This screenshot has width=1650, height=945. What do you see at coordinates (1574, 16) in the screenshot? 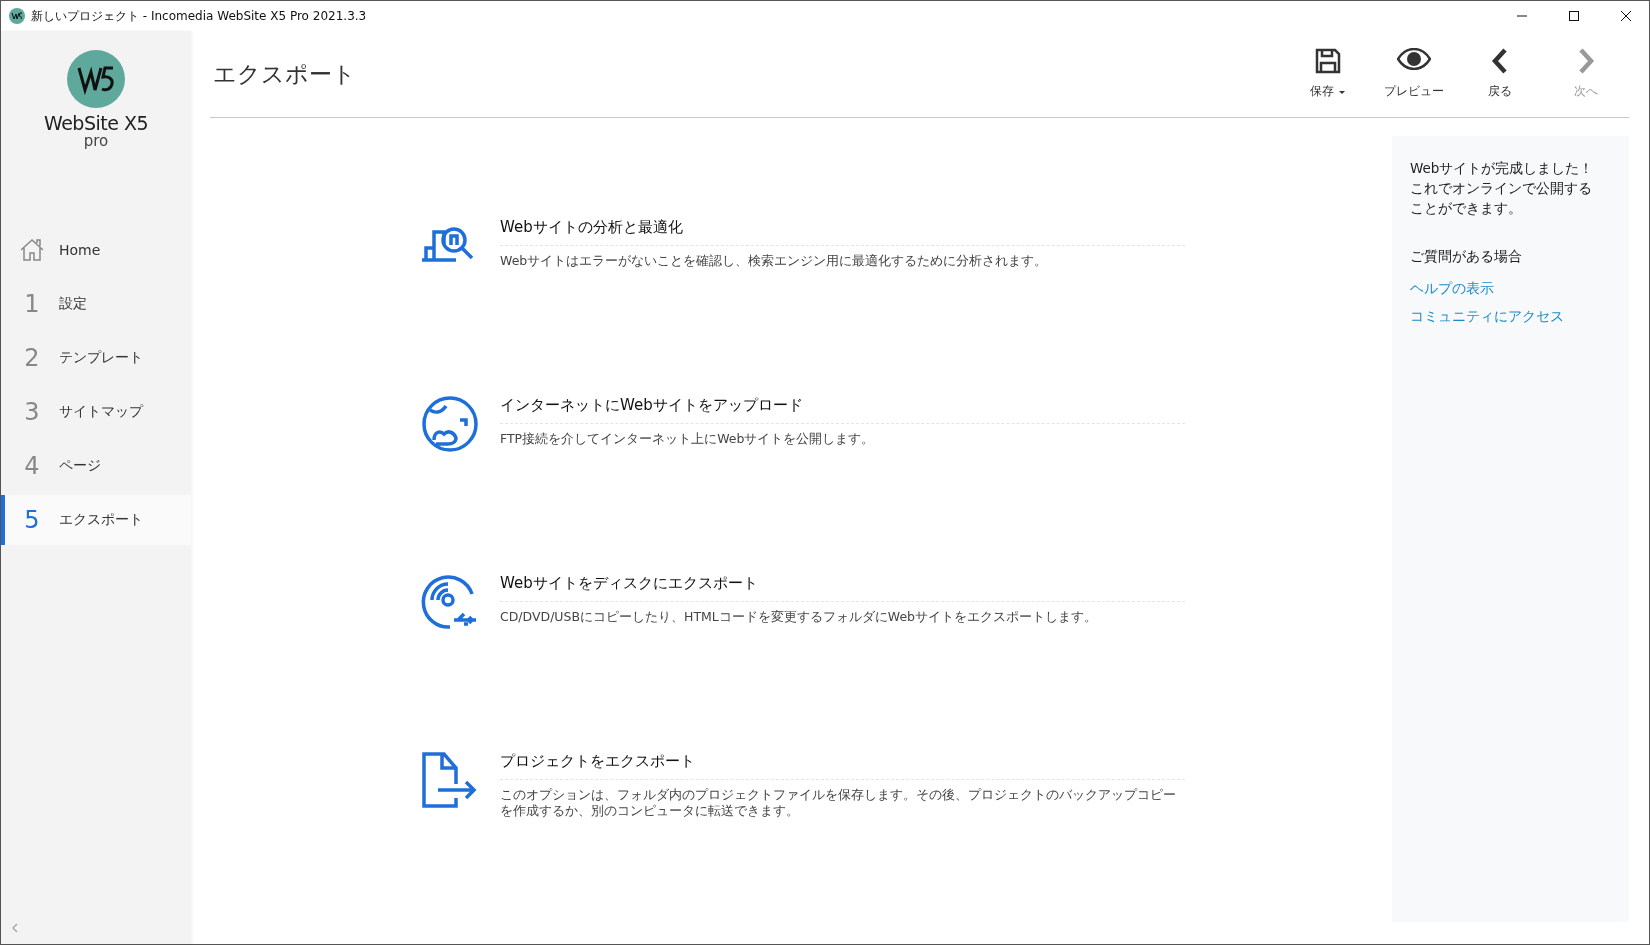
I see `maximize-icon` at bounding box center [1574, 16].